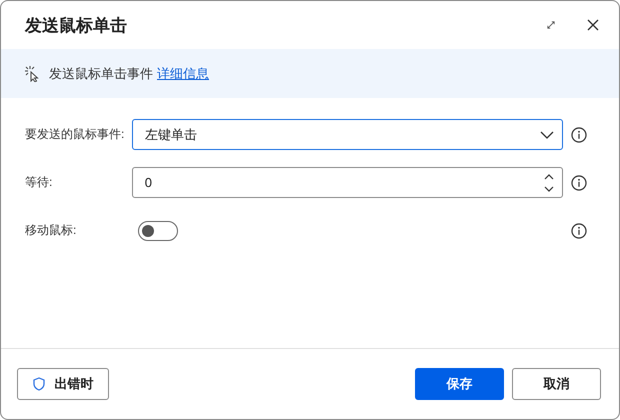  Describe the element at coordinates (347, 182) in the screenshot. I see `number-field: 0` at that location.